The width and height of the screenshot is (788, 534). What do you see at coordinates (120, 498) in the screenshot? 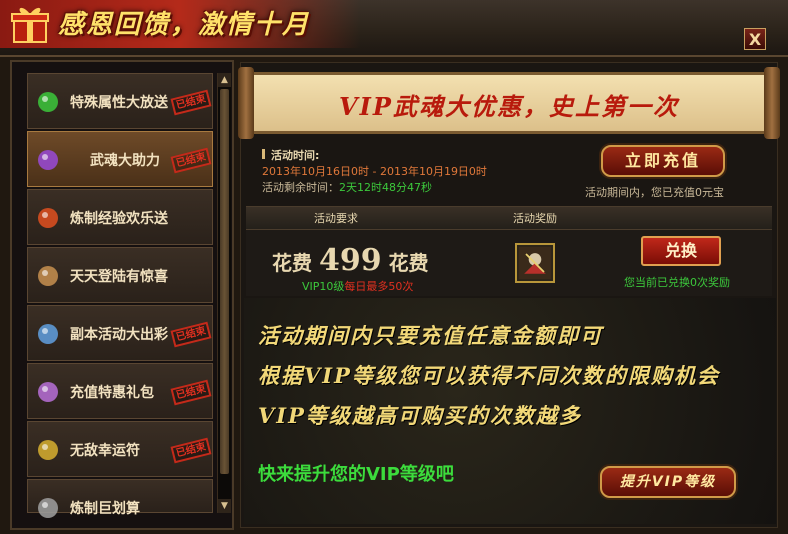
I see `sidebar-item: 炼制巨划算` at bounding box center [120, 498].